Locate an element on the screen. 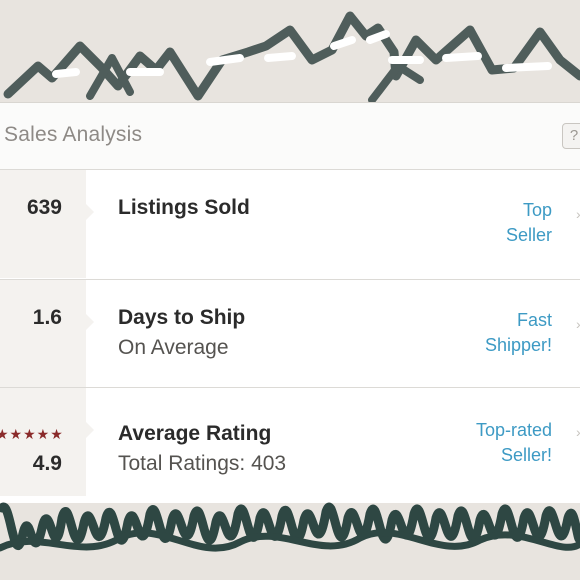  top-rated-seller-badge: Top-rated Seller! is located at coordinates (514, 443).